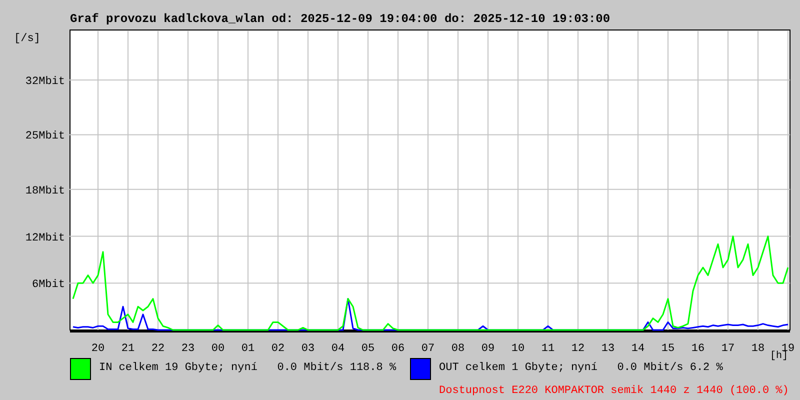 The width and height of the screenshot is (800, 400). What do you see at coordinates (614, 391) in the screenshot?
I see `availability-note: Dostupnost E220 KOMPAKTOR semik 1440 z 1440 (100.0 %)` at bounding box center [614, 391].